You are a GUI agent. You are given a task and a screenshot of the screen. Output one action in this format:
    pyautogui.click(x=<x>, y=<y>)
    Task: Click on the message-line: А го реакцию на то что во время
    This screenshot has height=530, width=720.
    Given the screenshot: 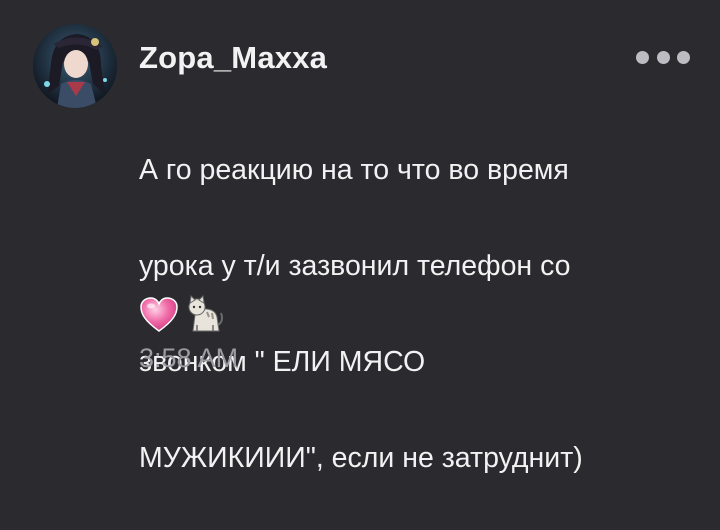 What is the action you would take?
    pyautogui.click(x=354, y=170)
    